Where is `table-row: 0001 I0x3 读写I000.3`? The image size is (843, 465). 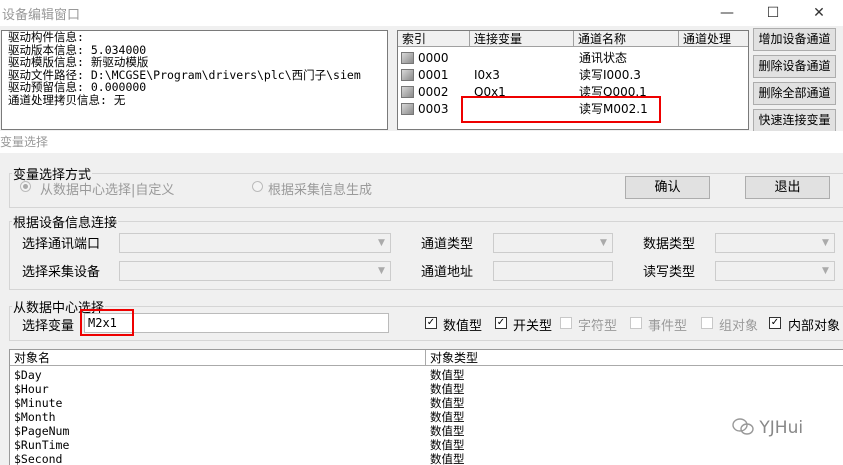
table-row: 0001 I0x3 读写I000.3 is located at coordinates (573, 75).